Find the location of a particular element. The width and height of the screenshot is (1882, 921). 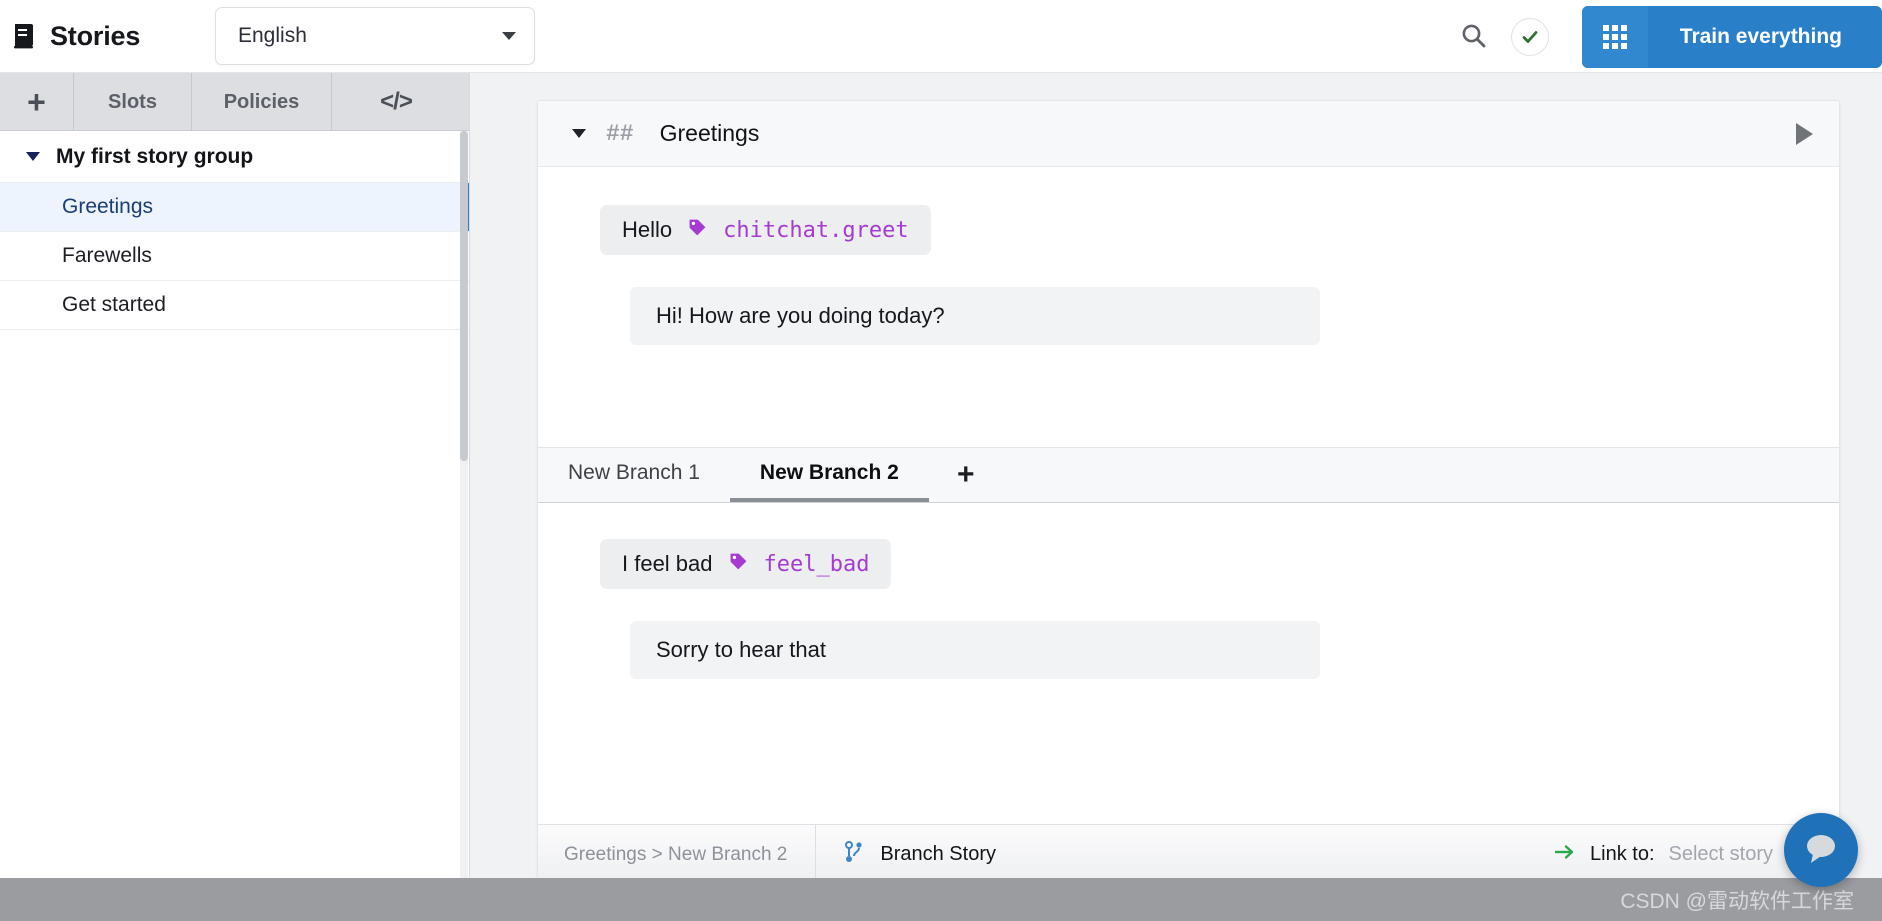

sidebar-item-label: Get started is located at coordinates (114, 304).